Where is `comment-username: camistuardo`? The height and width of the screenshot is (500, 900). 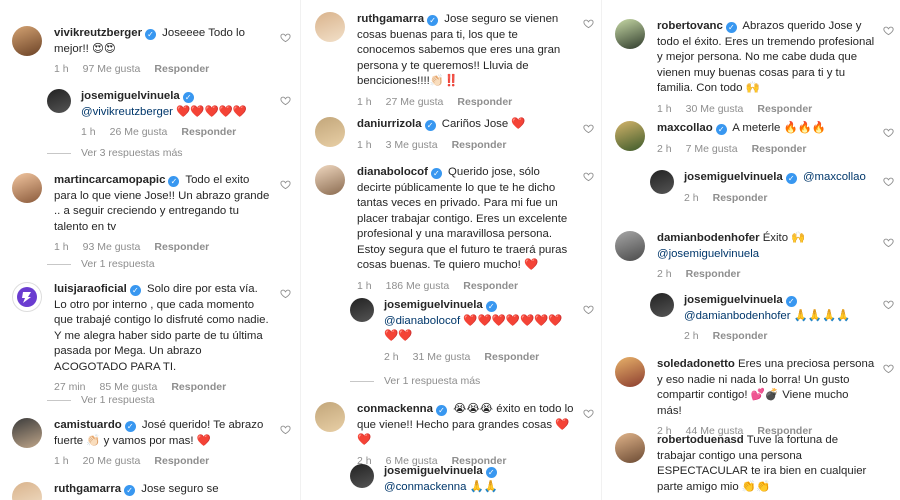 comment-username: camistuardo is located at coordinates (88, 425).